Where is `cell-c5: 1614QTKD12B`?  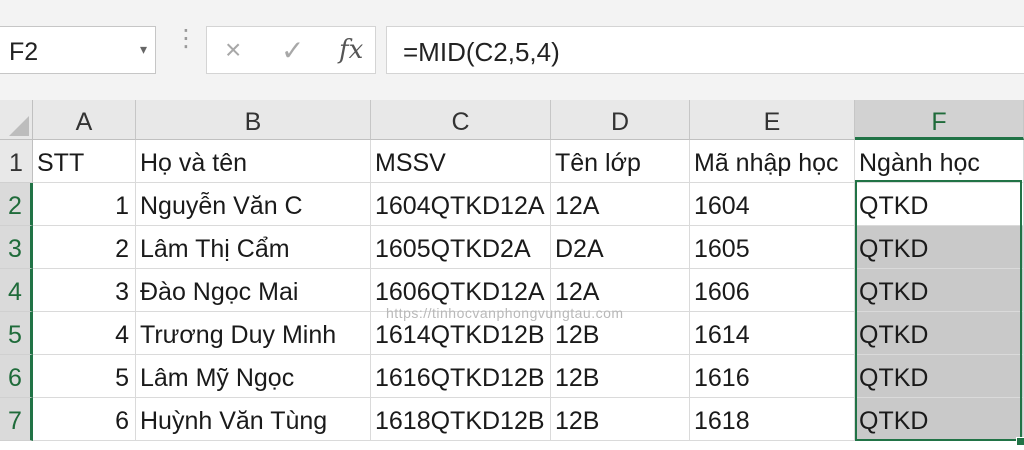 cell-c5: 1614QTKD12B is located at coordinates (461, 333).